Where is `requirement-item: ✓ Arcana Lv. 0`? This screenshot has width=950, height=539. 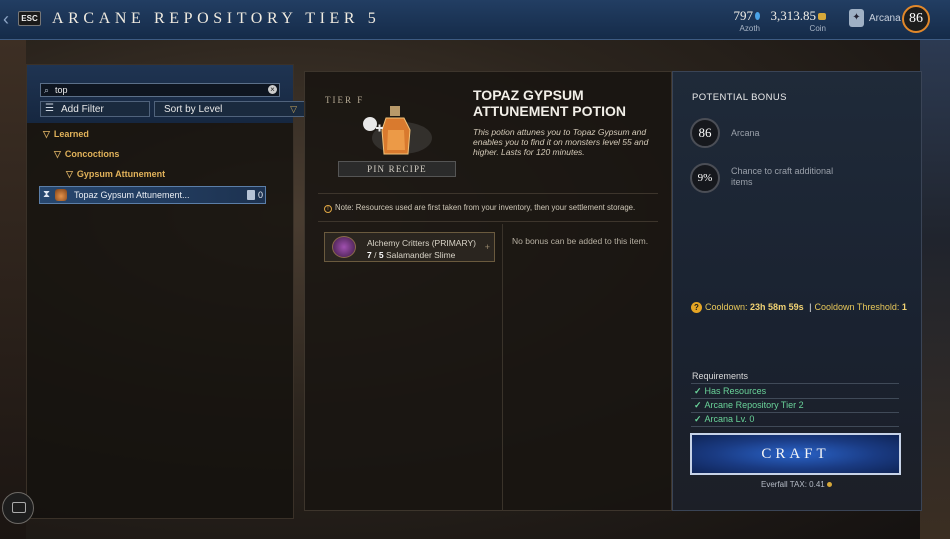
requirement-item: ✓ Arcana Lv. 0 is located at coordinates (724, 419).